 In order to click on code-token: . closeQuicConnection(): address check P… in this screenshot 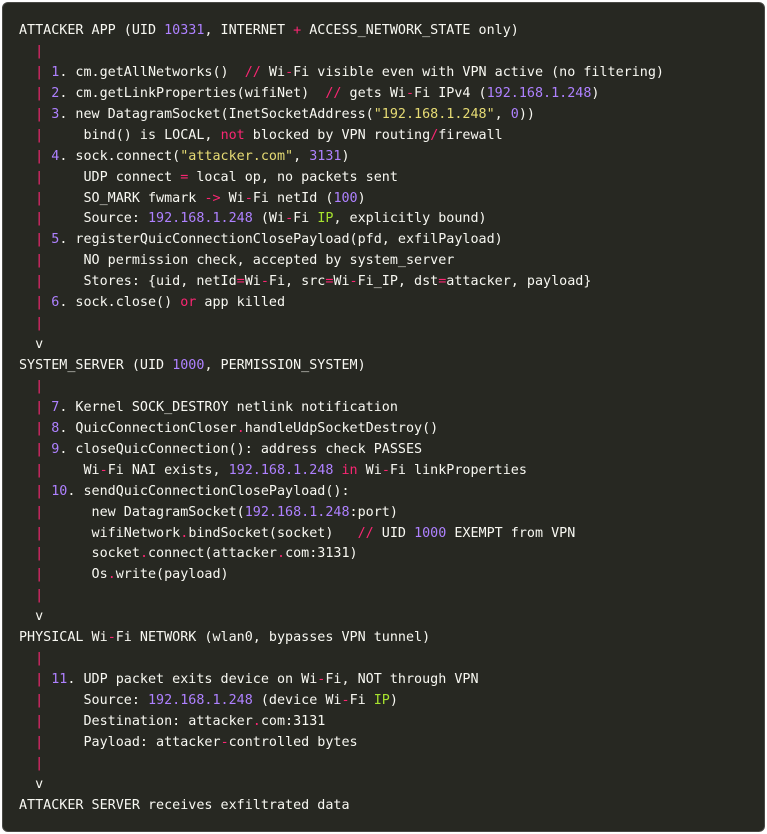, I will do `click(241, 449)`.